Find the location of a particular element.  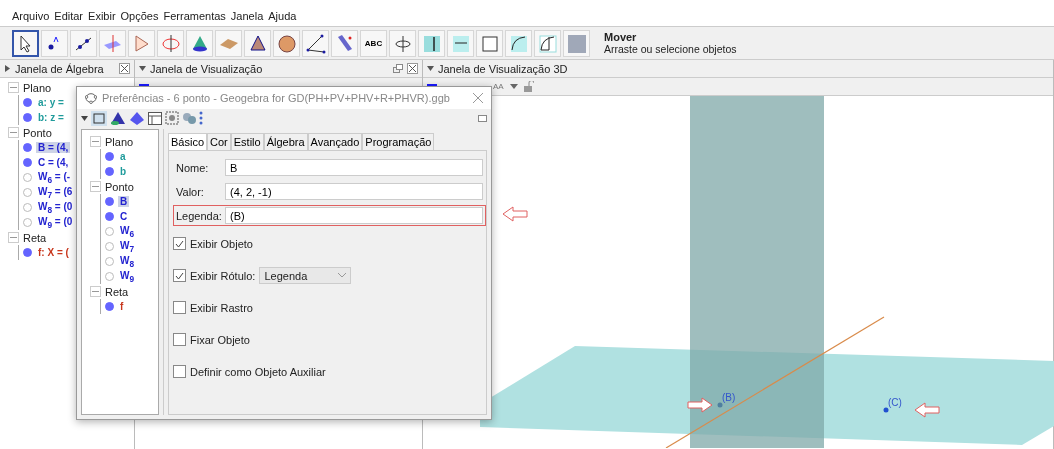

undock-icon is located at coordinates (398, 68).